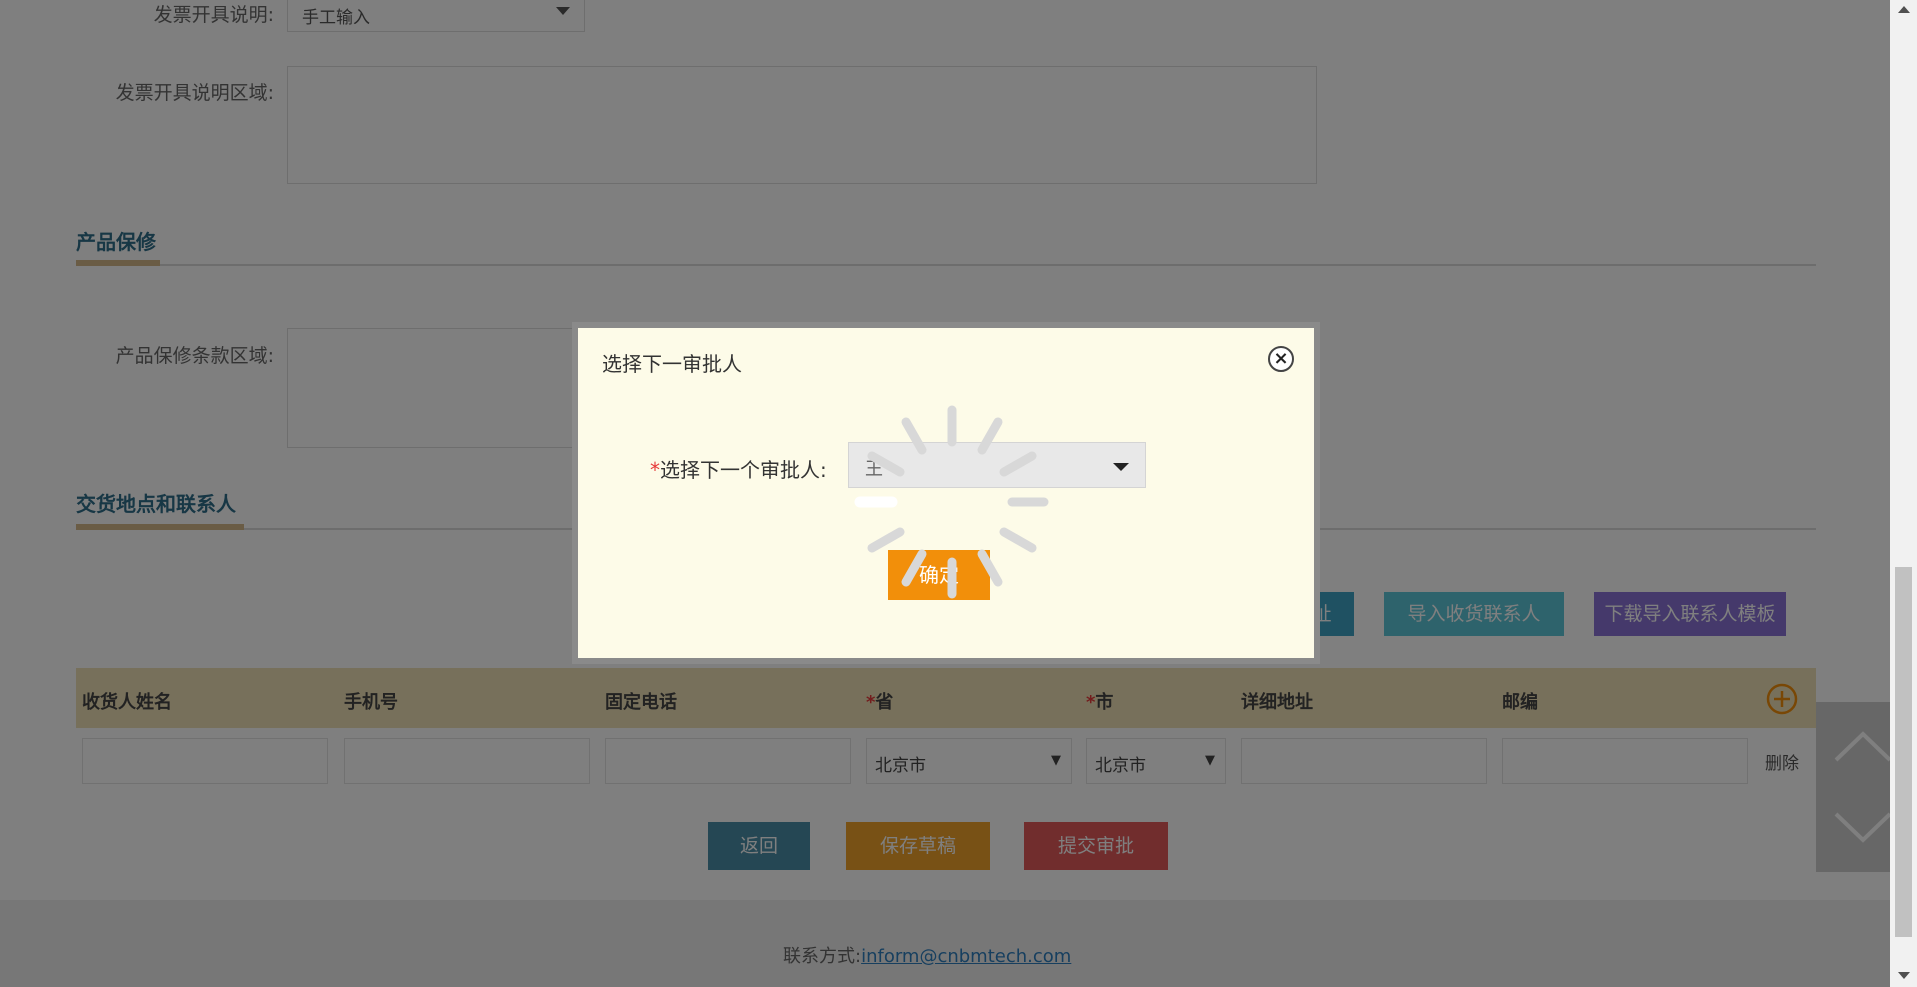 The width and height of the screenshot is (1917, 987). What do you see at coordinates (951, 502) in the screenshot?
I see `spinner-icon` at bounding box center [951, 502].